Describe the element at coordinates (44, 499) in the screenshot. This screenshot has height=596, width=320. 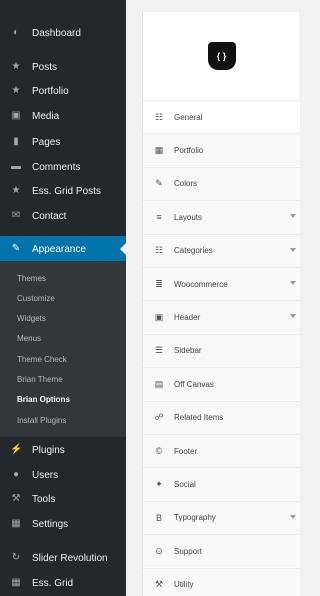
I see `sidebar-item-label: Tools` at that location.